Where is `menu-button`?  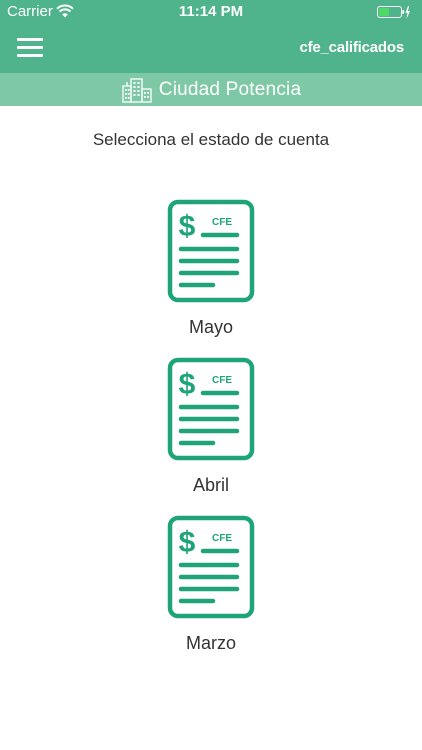 menu-button is located at coordinates (31, 48).